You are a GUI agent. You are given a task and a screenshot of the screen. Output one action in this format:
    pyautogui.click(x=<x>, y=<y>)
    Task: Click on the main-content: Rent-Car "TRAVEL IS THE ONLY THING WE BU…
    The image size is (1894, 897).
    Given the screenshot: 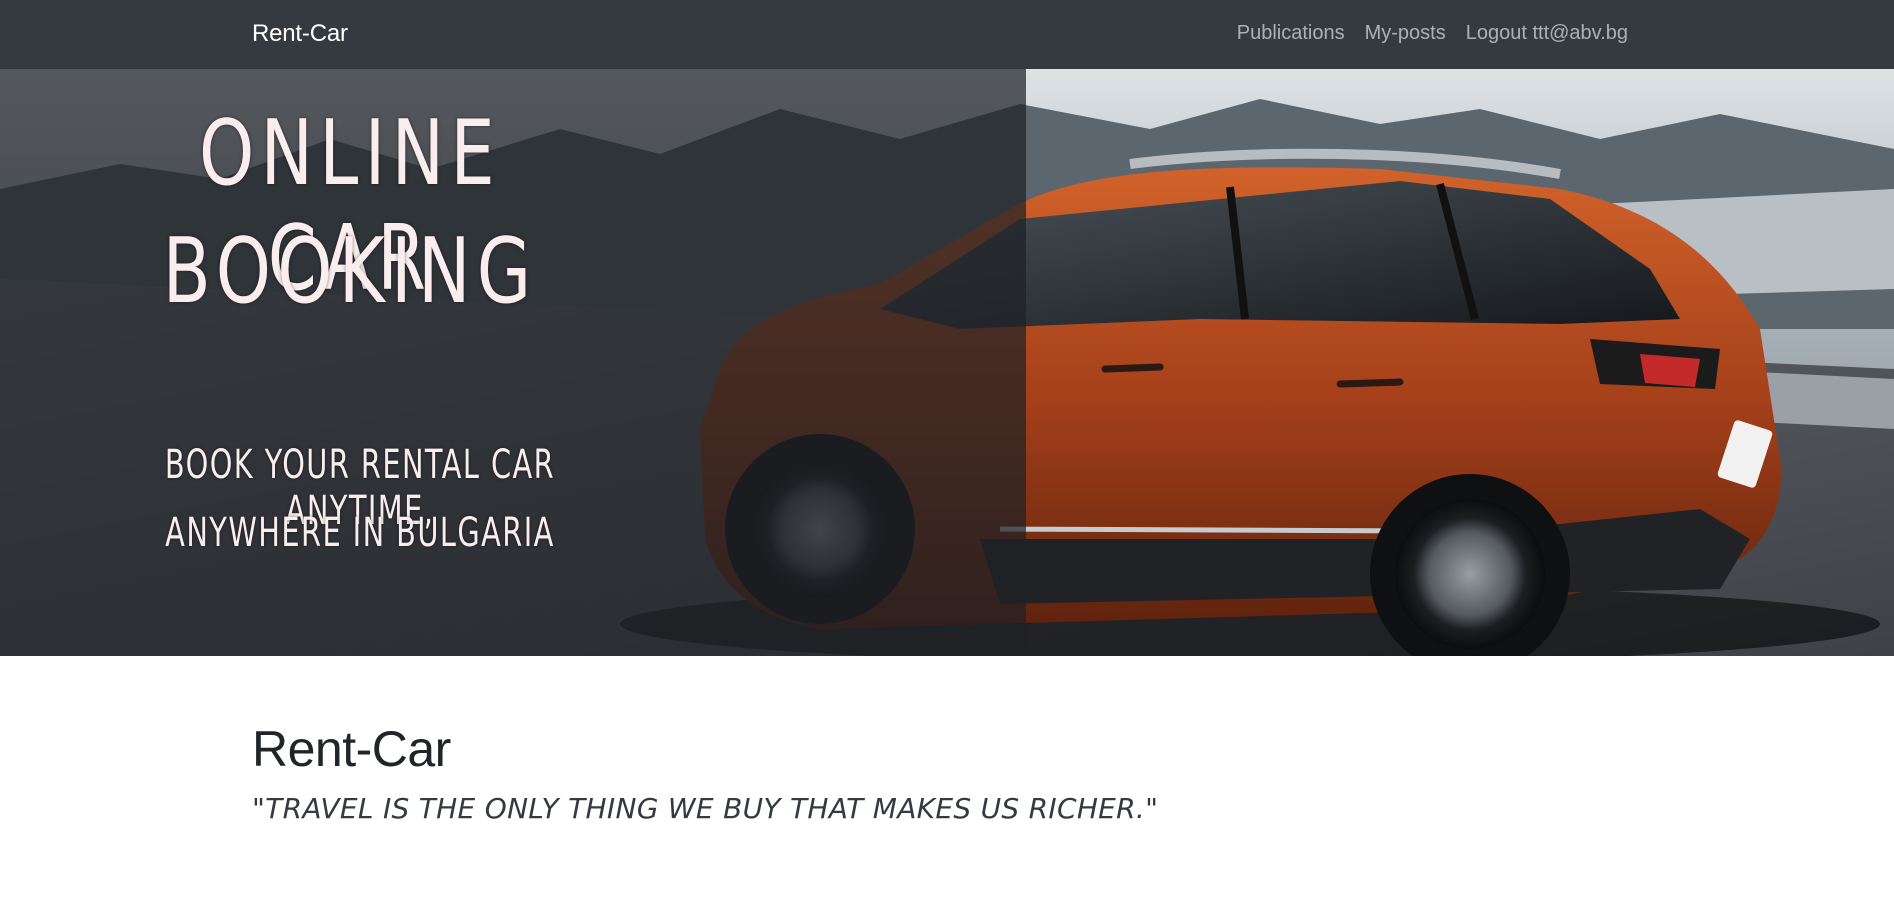 What is the action you would take?
    pyautogui.click(x=705, y=772)
    